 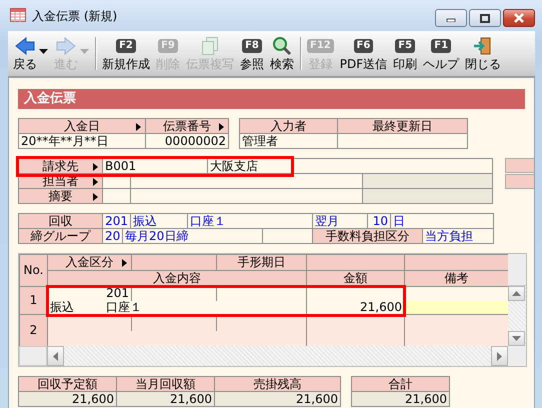 I want to click on row-number: 1, so click(x=34, y=300).